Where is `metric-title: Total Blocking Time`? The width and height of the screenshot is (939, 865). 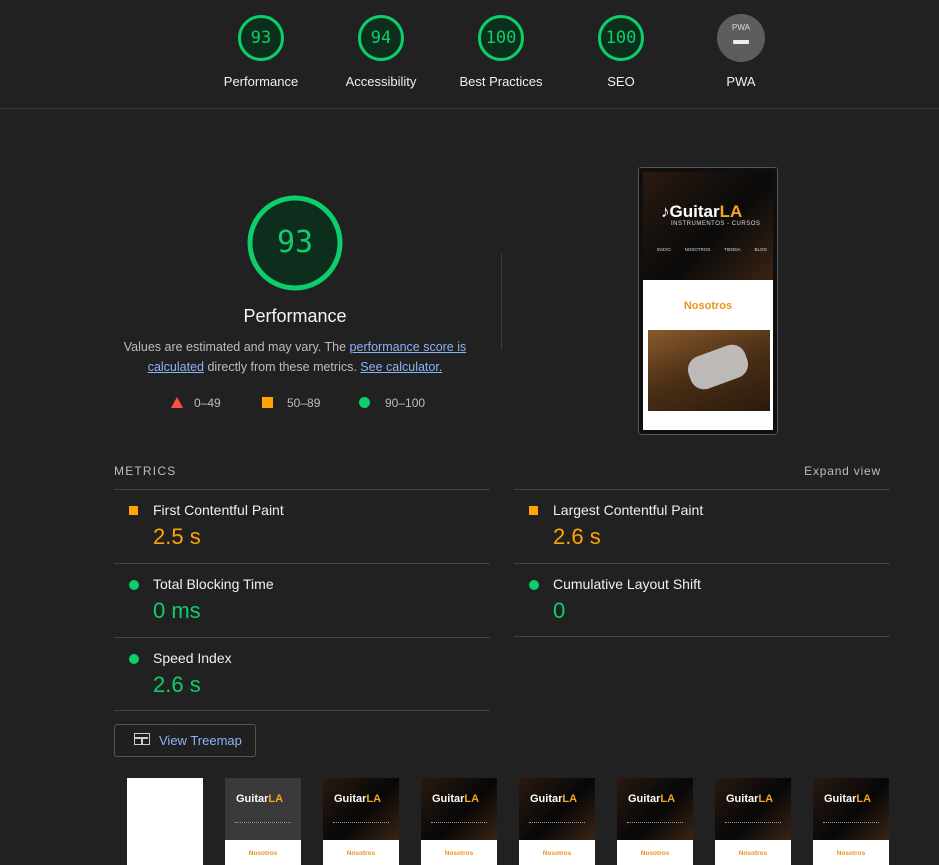 metric-title: Total Blocking Time is located at coordinates (213, 584).